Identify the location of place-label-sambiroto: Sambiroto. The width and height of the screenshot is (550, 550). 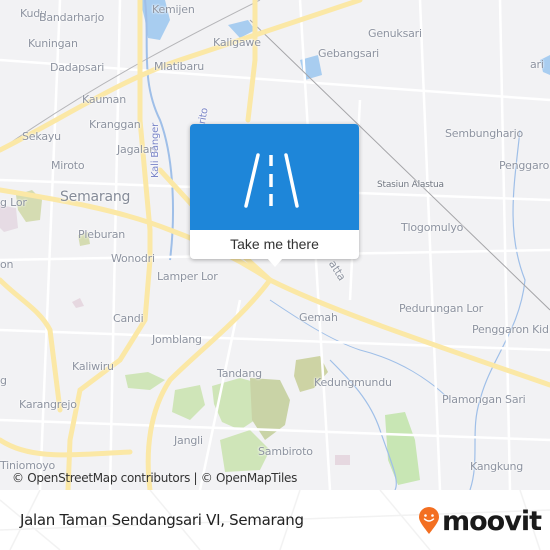
(285, 451).